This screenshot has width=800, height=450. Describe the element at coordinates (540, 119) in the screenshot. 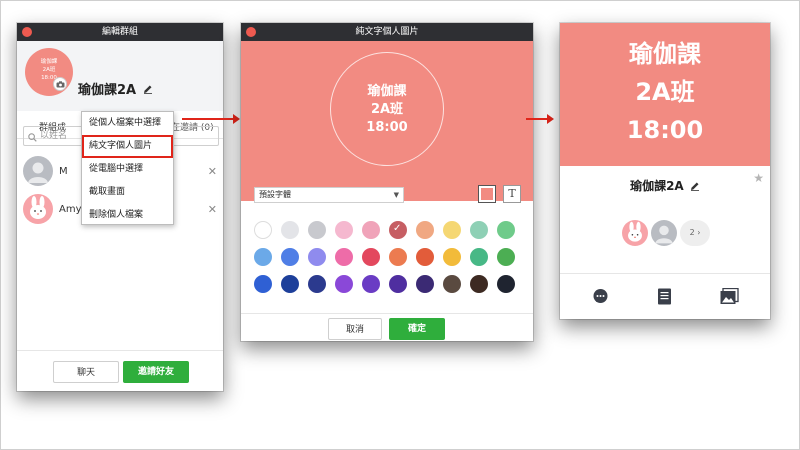

I see `arrow-to-group-profile` at that location.